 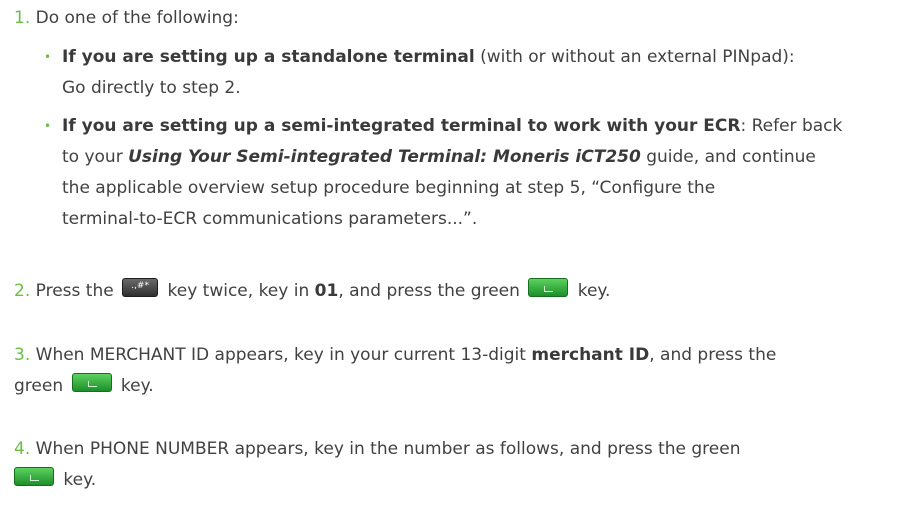 What do you see at coordinates (22, 449) in the screenshot?
I see `step-number: 4.` at bounding box center [22, 449].